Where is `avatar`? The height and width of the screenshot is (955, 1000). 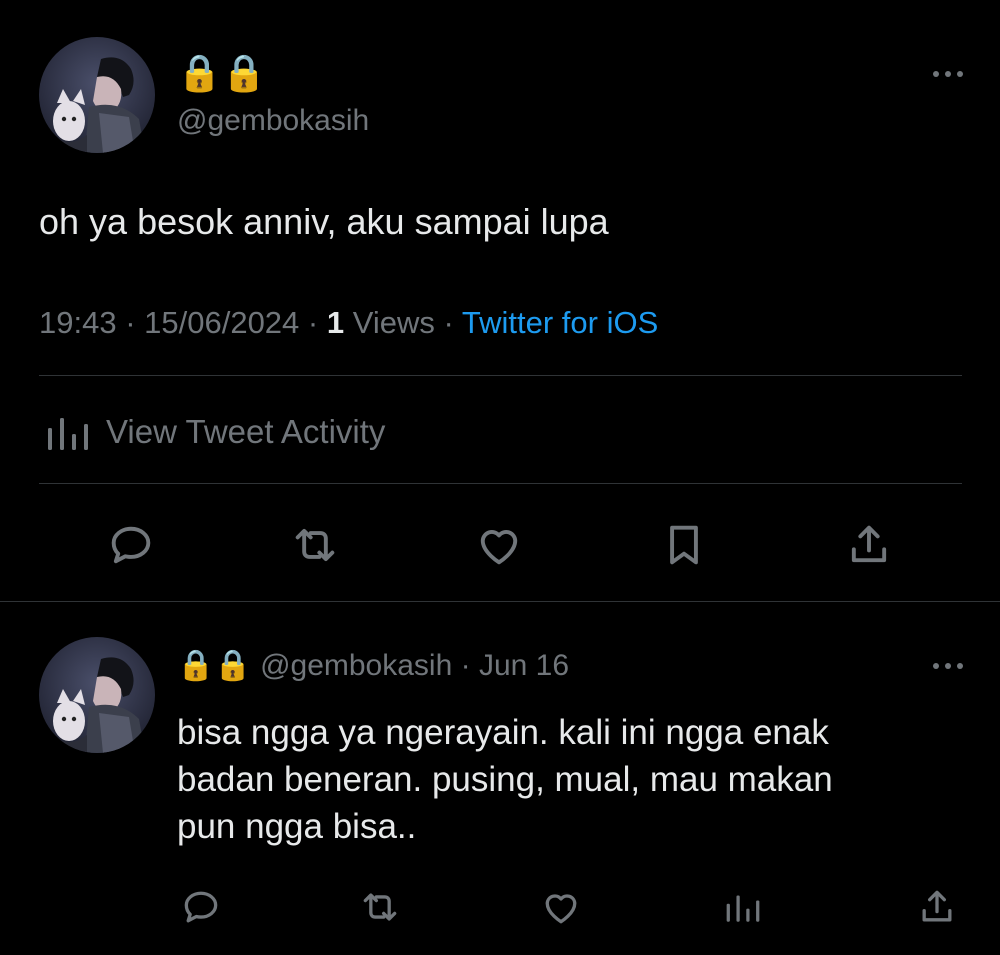
avatar is located at coordinates (97, 95).